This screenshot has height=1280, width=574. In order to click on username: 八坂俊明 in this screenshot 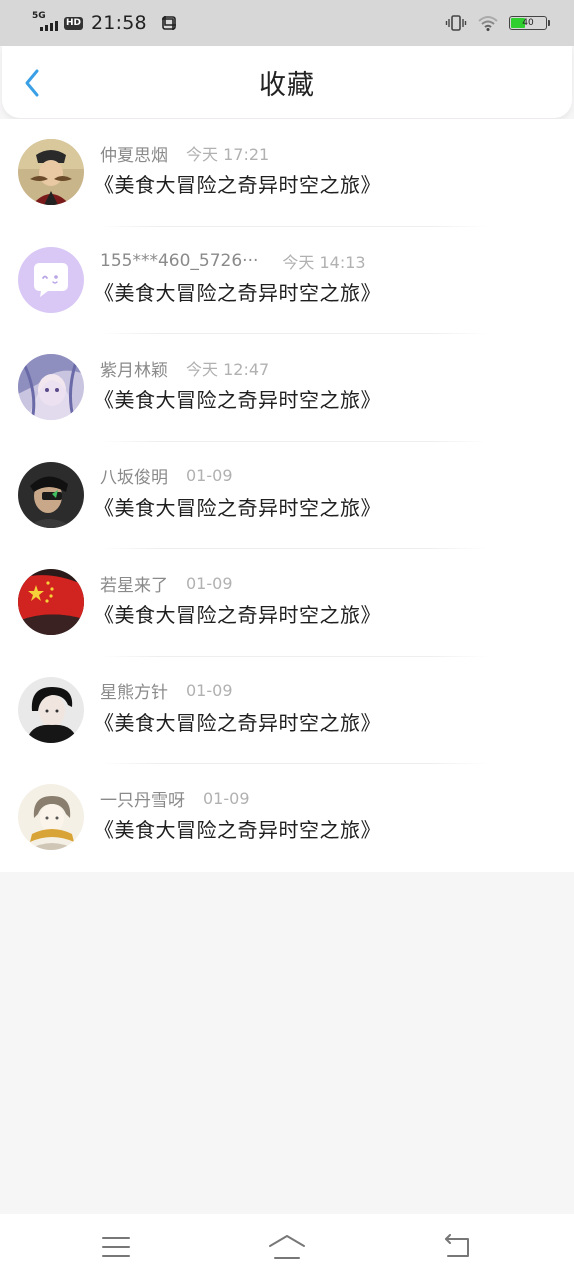, I will do `click(134, 478)`.